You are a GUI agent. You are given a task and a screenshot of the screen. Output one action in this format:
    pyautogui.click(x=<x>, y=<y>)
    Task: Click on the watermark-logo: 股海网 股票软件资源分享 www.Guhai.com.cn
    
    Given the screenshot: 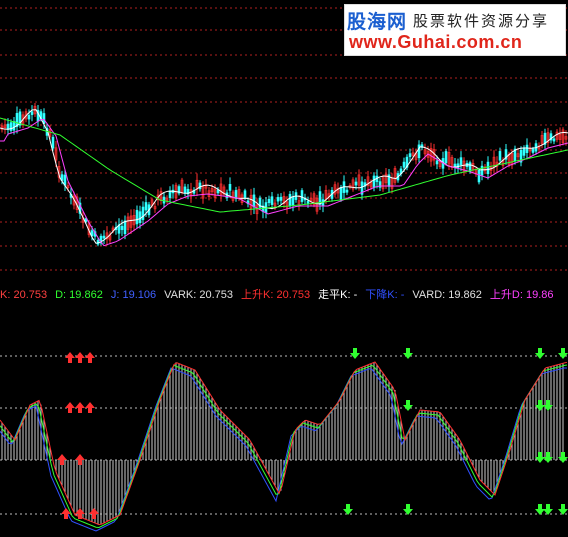 What is the action you would take?
    pyautogui.click(x=455, y=30)
    